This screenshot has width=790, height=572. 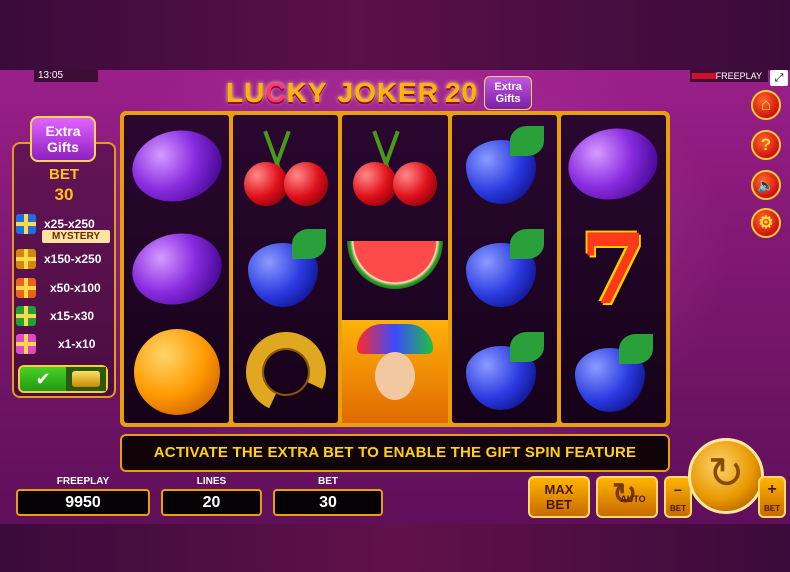 What do you see at coordinates (69, 224) in the screenshot?
I see `gift-range: x25-x250` at bounding box center [69, 224].